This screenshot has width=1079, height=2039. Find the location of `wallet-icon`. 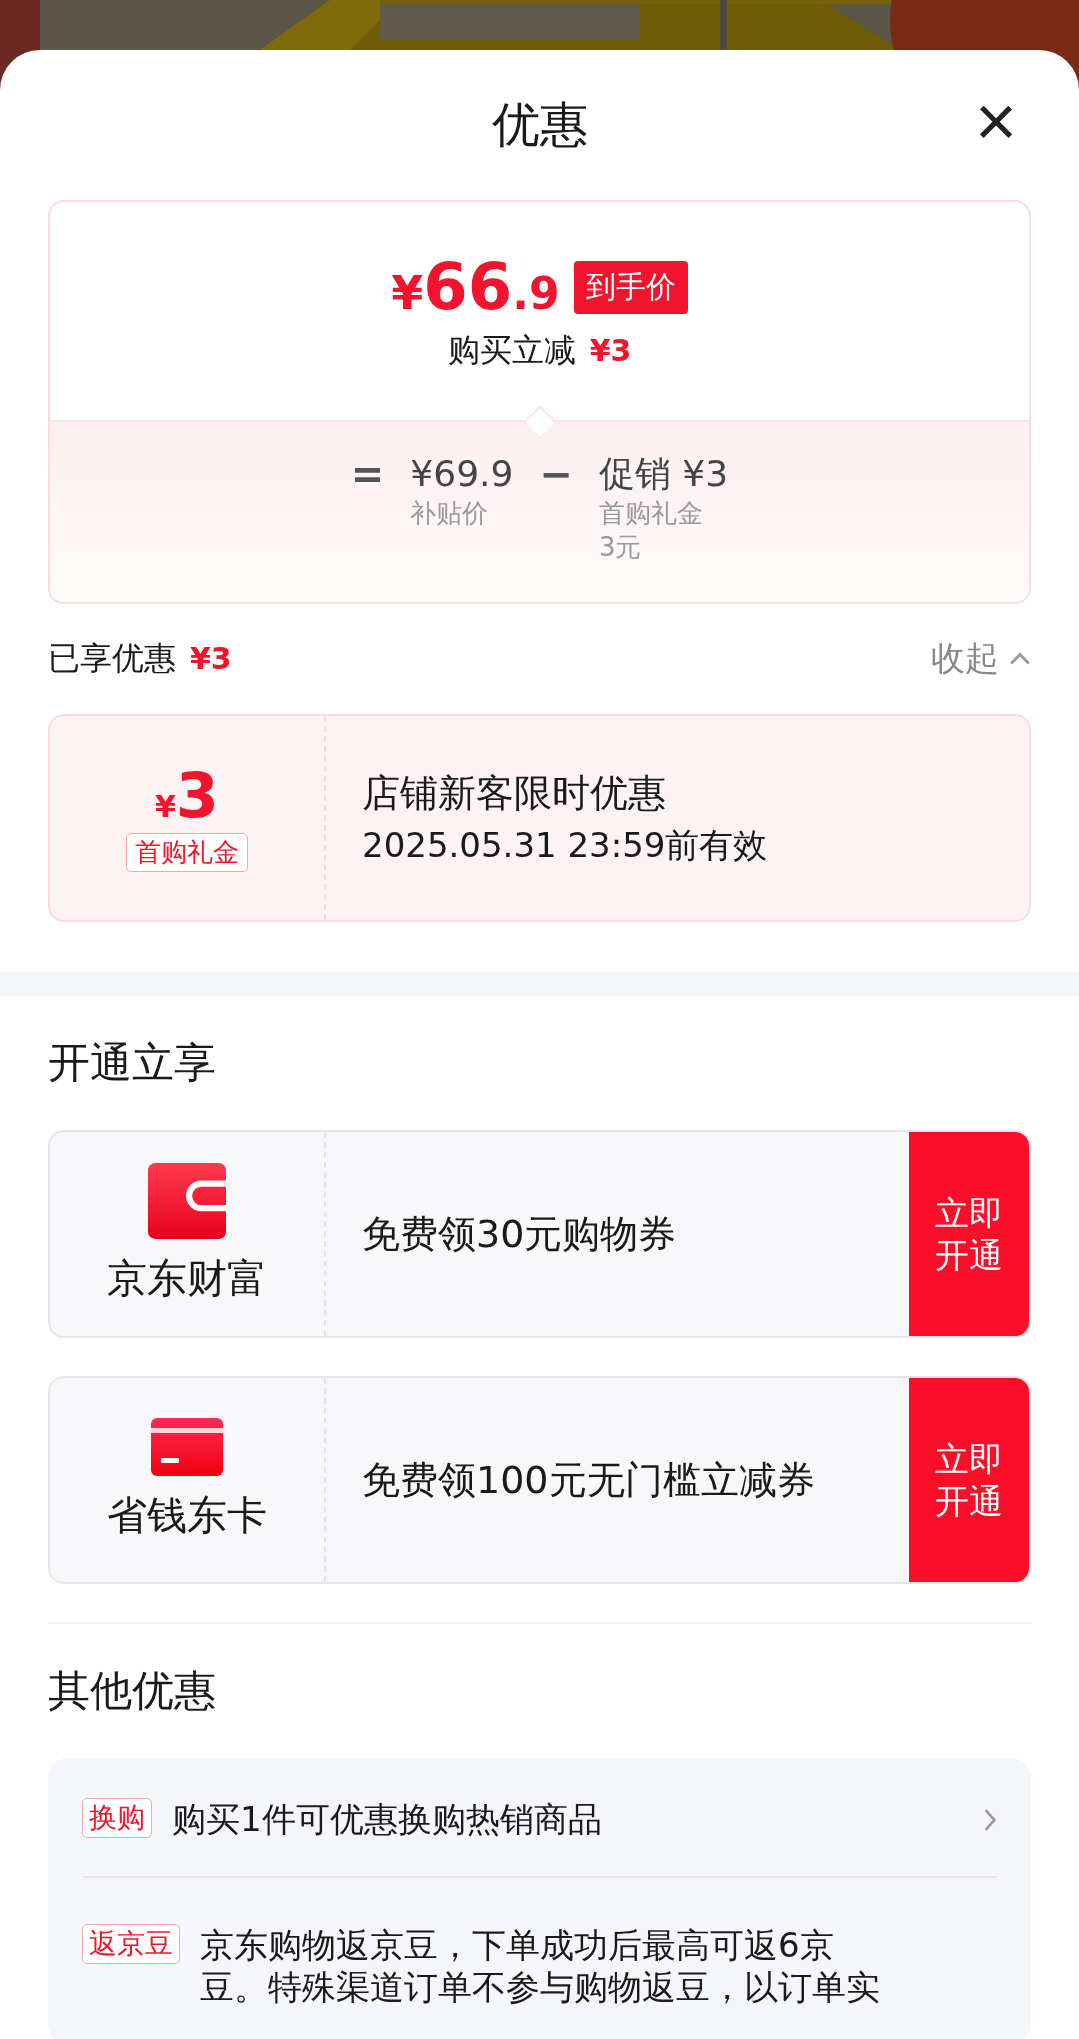

wallet-icon is located at coordinates (187, 1200).